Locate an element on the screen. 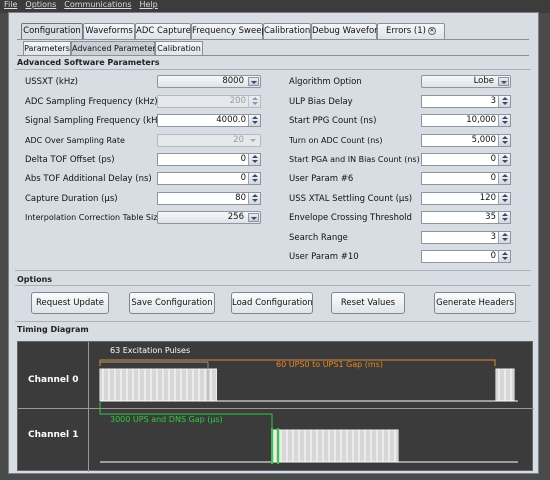 Image resolution: width=550 pixels, height=480 pixels. algorithm-option-label: Algorithm Option is located at coordinates (325, 82).